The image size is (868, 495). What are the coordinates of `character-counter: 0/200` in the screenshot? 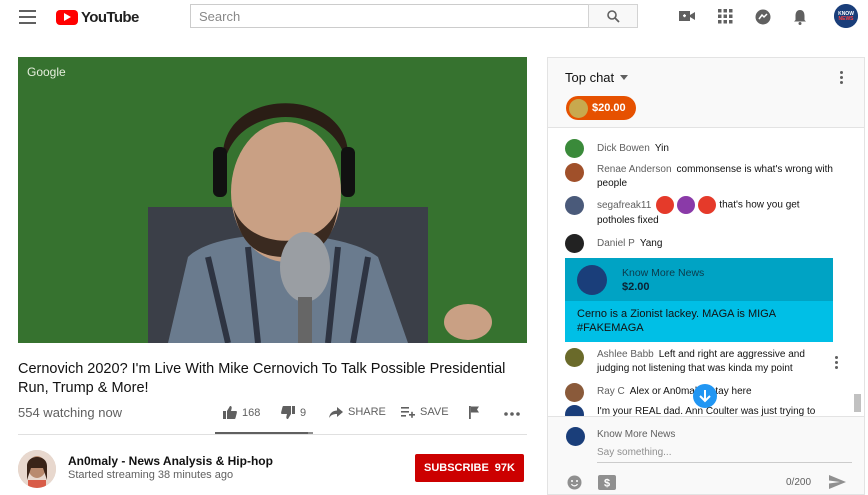 It's located at (799, 482).